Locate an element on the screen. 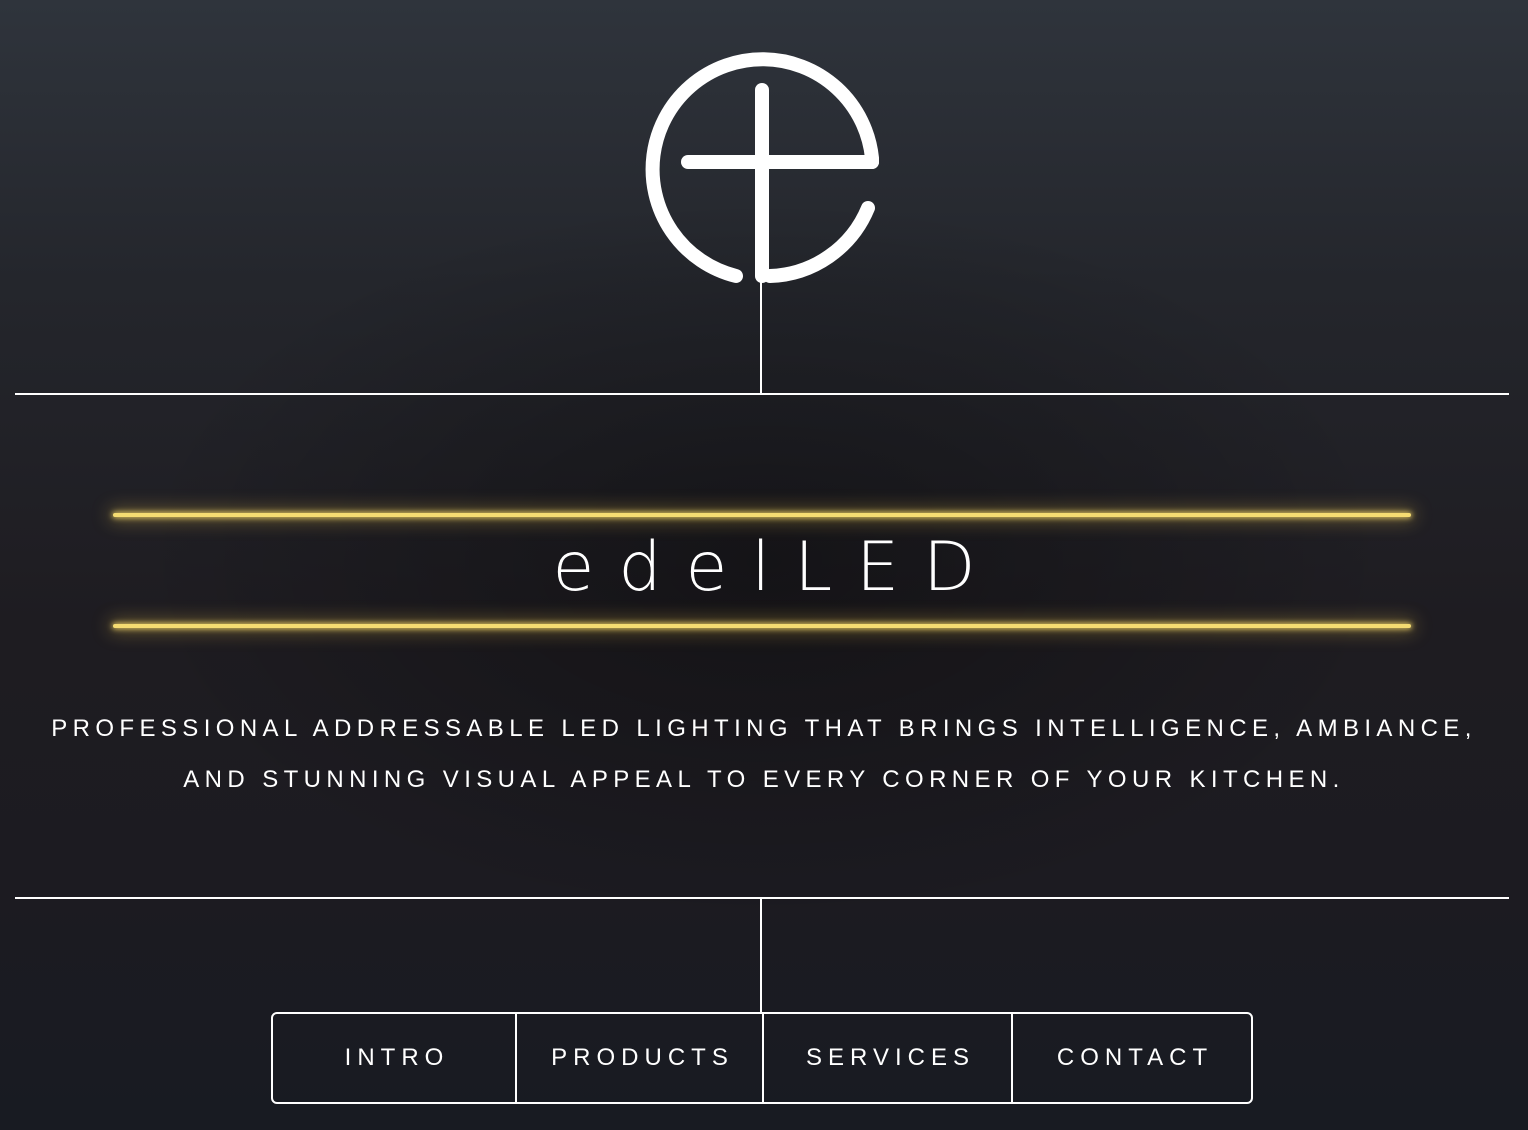 The height and width of the screenshot is (1130, 1528). nav-stem-line is located at coordinates (761, 956).